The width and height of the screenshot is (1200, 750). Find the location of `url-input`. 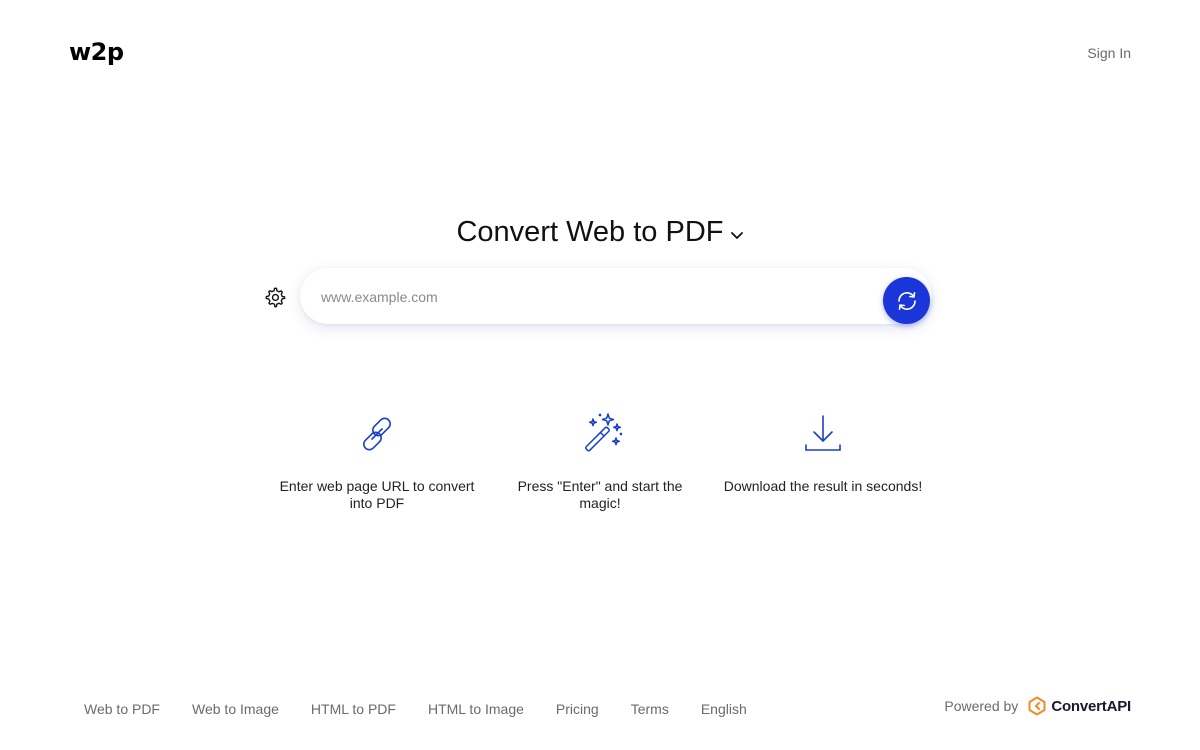

url-input is located at coordinates (591, 297).